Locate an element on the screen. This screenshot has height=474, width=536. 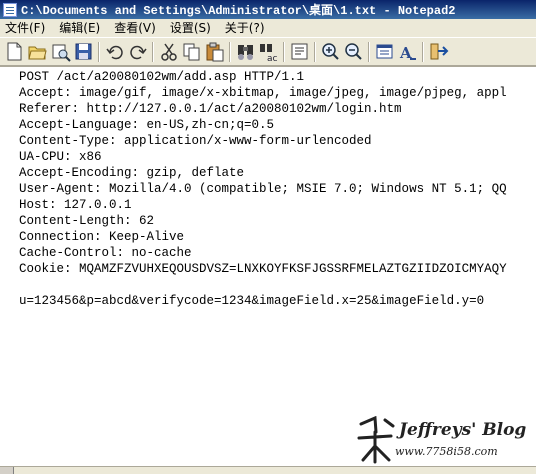
editor-line: Content-Length: 62 is located at coordinates (87, 221).